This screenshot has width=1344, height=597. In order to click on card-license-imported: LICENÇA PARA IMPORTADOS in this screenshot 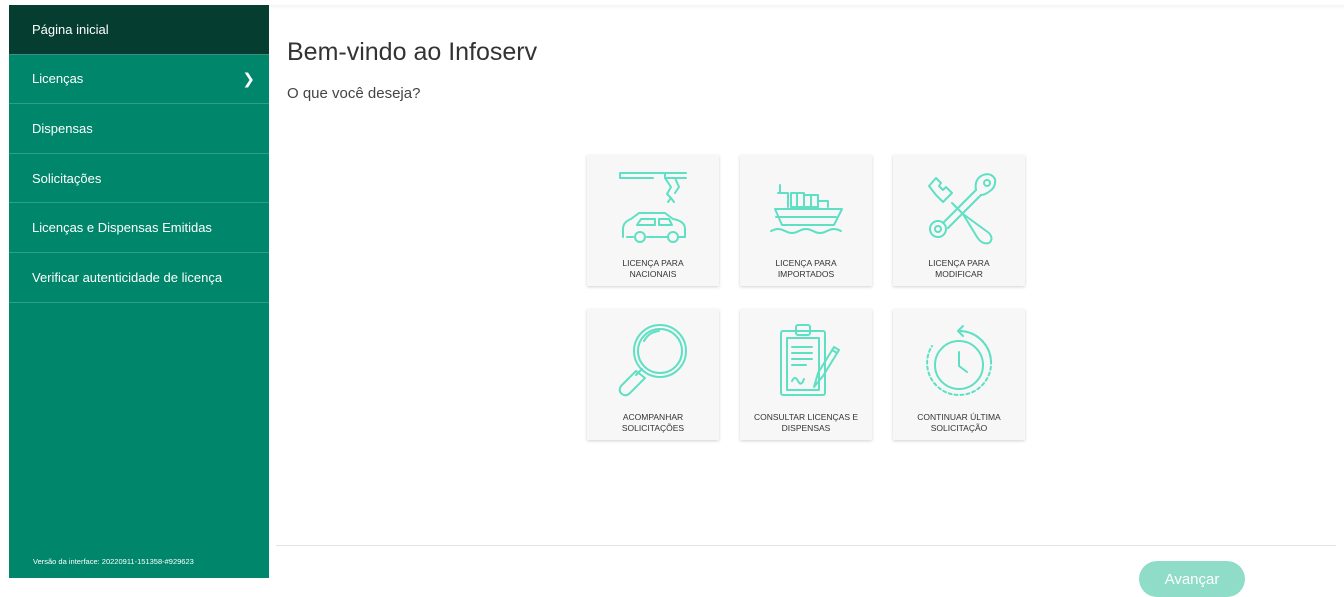, I will do `click(806, 220)`.